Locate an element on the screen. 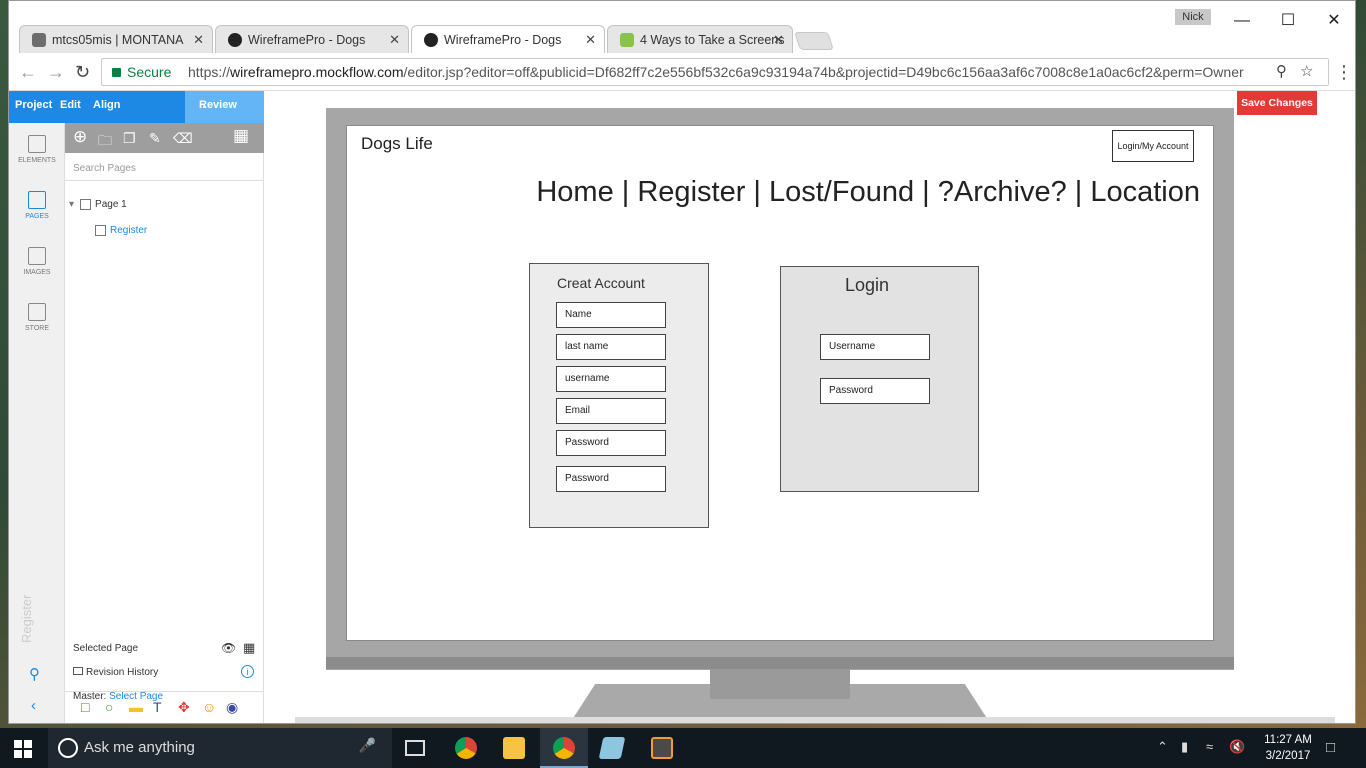  expand-caret-icon: ▾ is located at coordinates (71, 204).